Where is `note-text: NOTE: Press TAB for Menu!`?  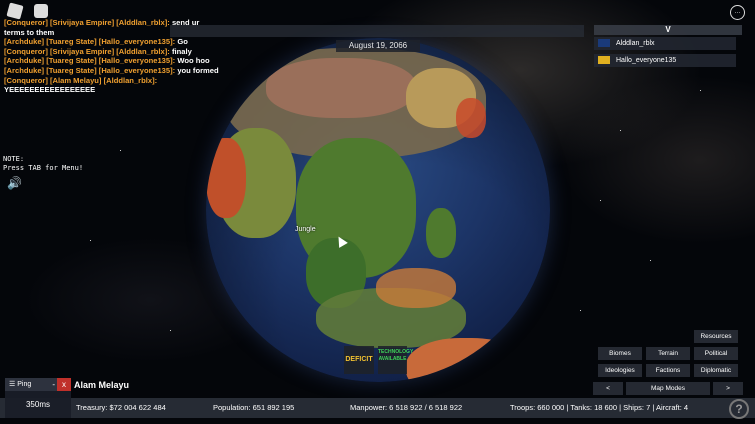
note-text: NOTE: Press TAB for Menu! is located at coordinates (43, 163).